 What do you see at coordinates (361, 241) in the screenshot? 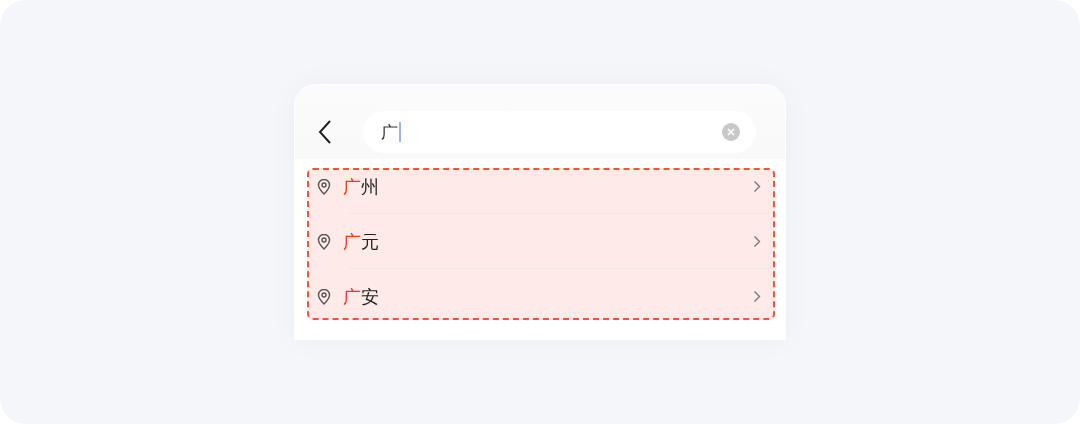
I see `city-name: 广元` at bounding box center [361, 241].